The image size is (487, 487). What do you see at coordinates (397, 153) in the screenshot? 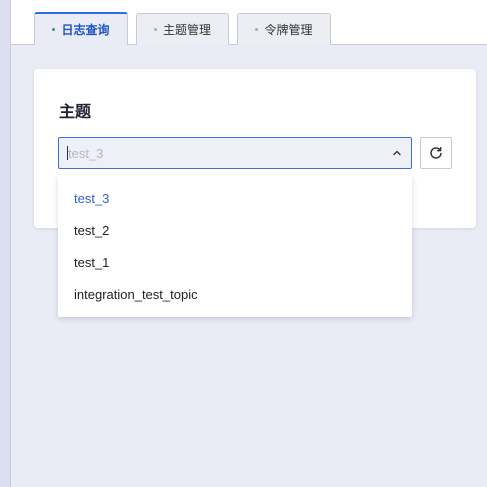
I see `chevron-up-icon` at bounding box center [397, 153].